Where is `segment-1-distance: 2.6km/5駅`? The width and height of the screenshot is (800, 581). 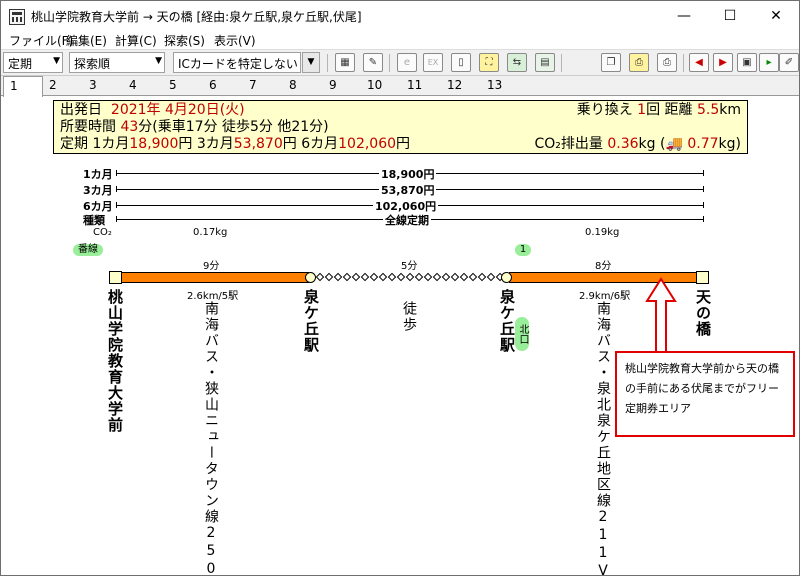
segment-1-distance: 2.6km/5駅 is located at coordinates (213, 296).